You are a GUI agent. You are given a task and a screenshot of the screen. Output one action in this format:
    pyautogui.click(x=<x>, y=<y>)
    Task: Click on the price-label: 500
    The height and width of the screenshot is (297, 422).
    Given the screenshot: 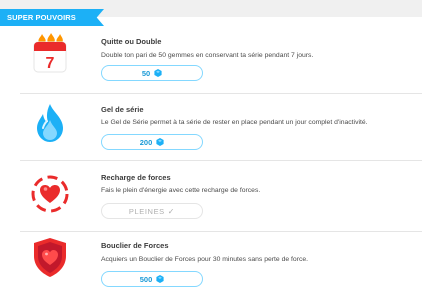 What is the action you would take?
    pyautogui.click(x=146, y=279)
    